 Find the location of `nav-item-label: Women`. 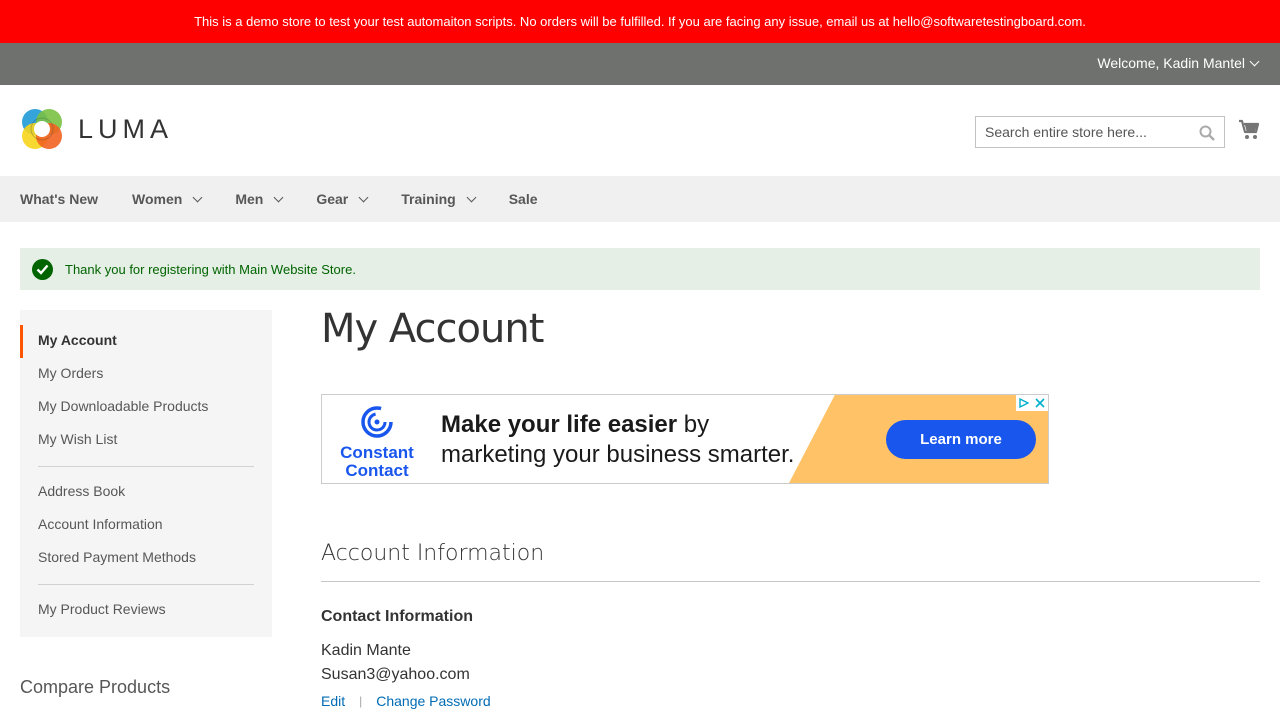

nav-item-label: Women is located at coordinates (157, 199).